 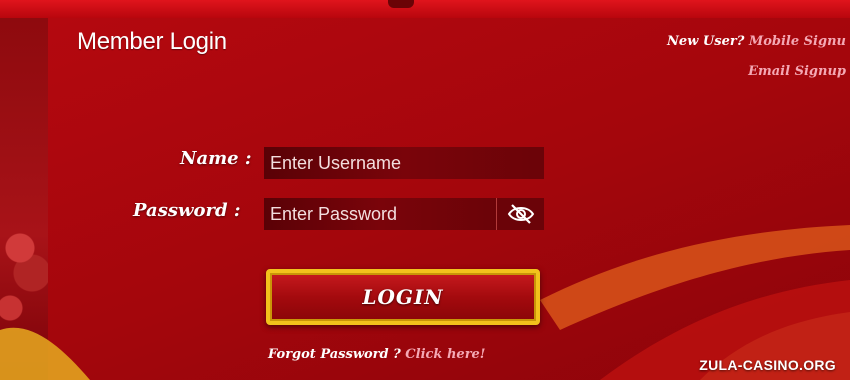 What do you see at coordinates (401, 4) in the screenshot?
I see `top-notch` at bounding box center [401, 4].